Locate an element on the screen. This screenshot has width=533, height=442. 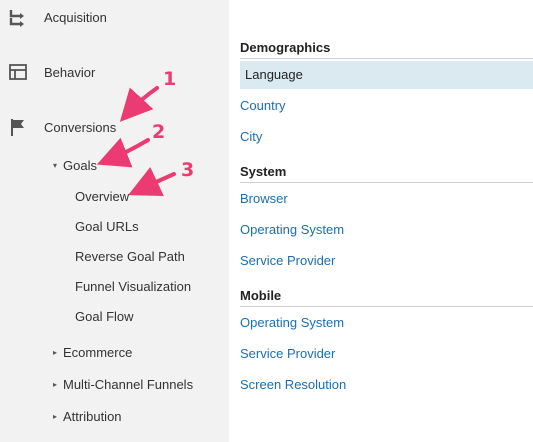
annotation-number-2: 2 is located at coordinates (159, 132).